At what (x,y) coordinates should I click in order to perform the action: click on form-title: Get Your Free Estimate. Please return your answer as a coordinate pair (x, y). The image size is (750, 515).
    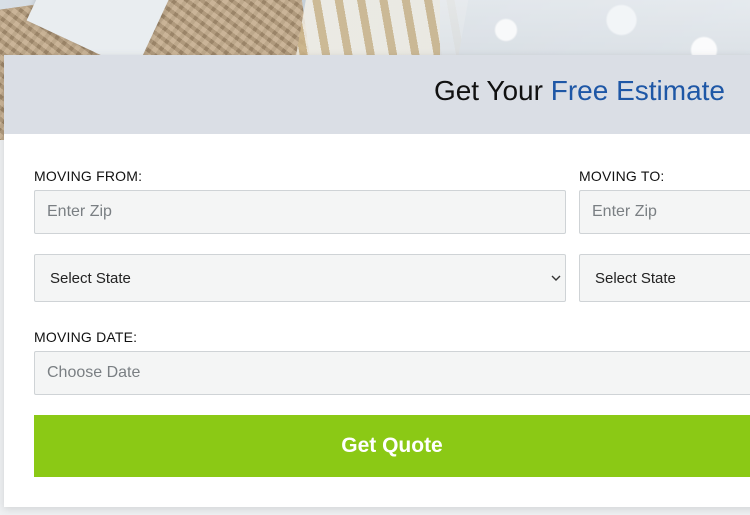
    Looking at the image, I should click on (579, 91).